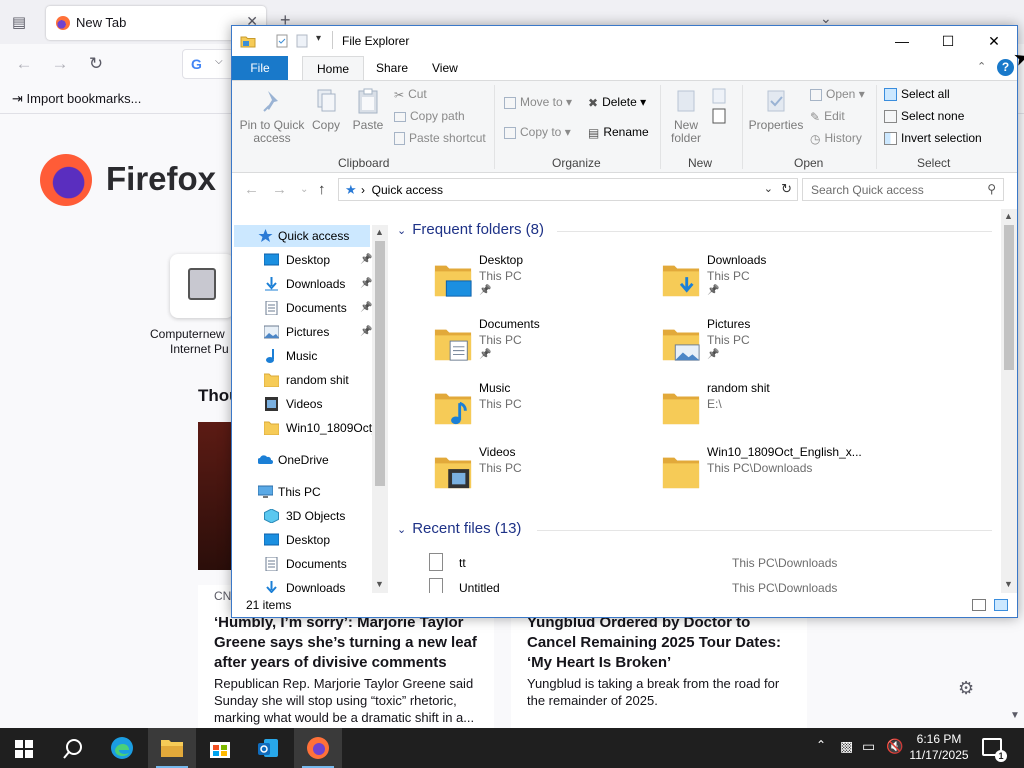 The image size is (1024, 768). Describe the element at coordinates (429, 116) in the screenshot. I see `copy-path-button: Copy path` at that location.